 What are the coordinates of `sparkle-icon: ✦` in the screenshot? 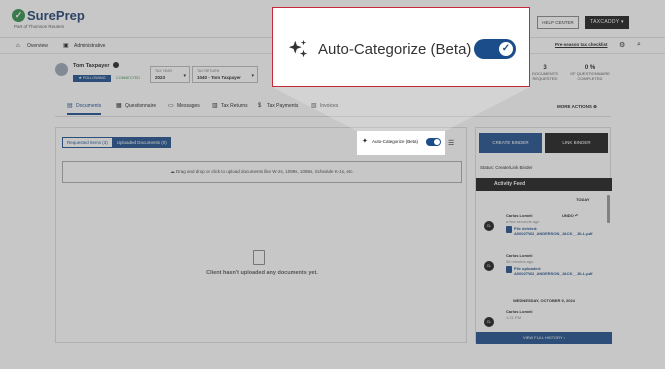 It's located at (365, 141).